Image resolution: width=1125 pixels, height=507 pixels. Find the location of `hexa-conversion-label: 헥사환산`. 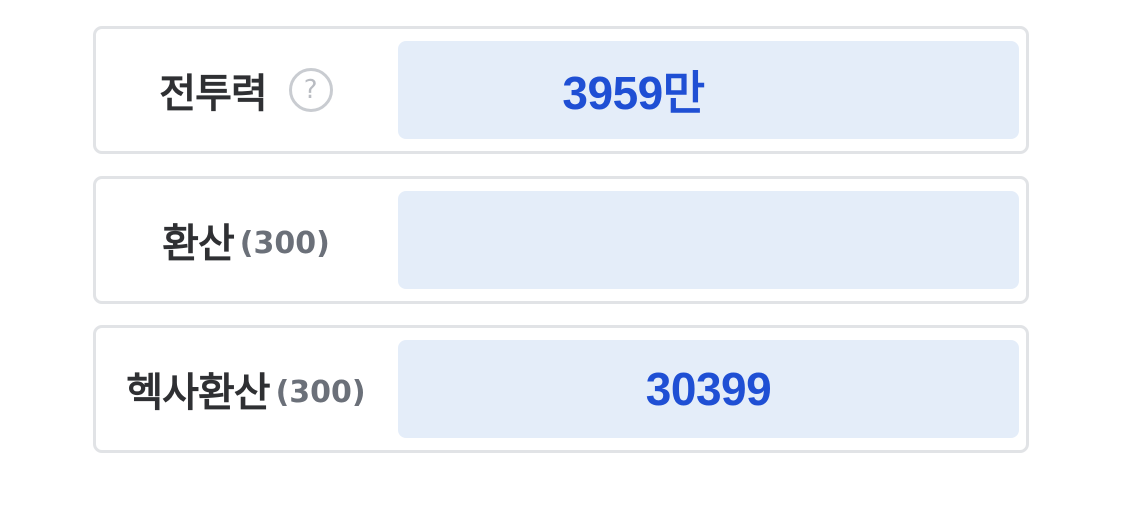

hexa-conversion-label: 헥사환산 is located at coordinates (198, 393).